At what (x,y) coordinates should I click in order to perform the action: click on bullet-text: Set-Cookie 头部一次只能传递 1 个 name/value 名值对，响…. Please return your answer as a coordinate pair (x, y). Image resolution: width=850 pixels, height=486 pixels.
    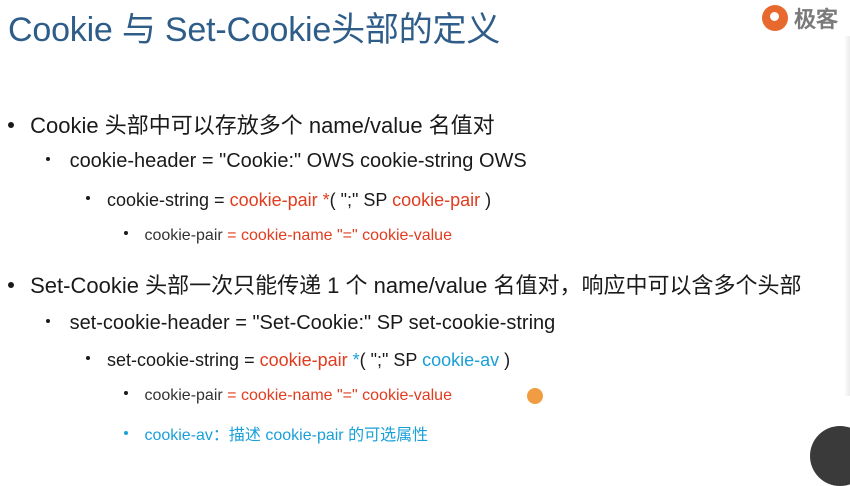
    Looking at the image, I should click on (416, 285).